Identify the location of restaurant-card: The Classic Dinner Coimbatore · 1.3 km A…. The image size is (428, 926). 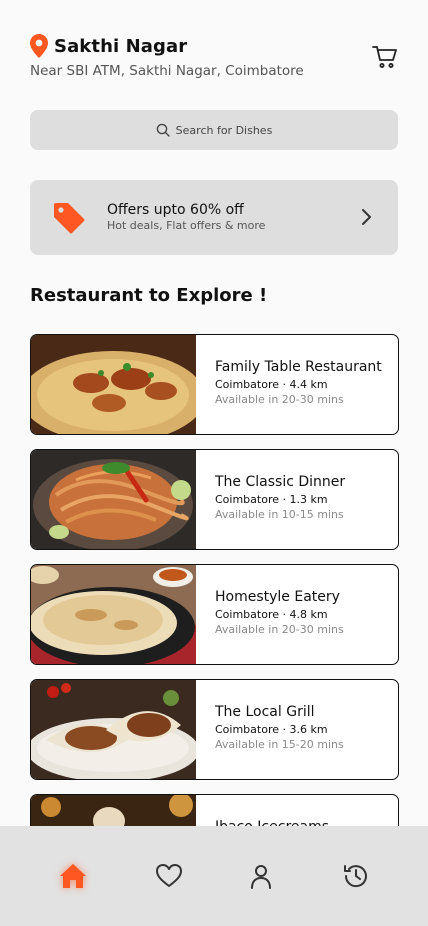
(214, 499).